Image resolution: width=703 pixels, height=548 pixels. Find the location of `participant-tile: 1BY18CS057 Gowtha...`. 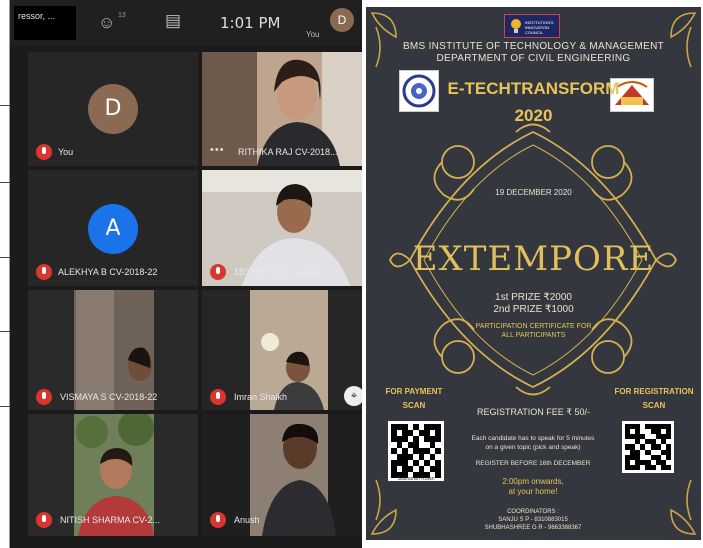

participant-tile: 1BY18CS057 Gowtha... is located at coordinates (282, 228).